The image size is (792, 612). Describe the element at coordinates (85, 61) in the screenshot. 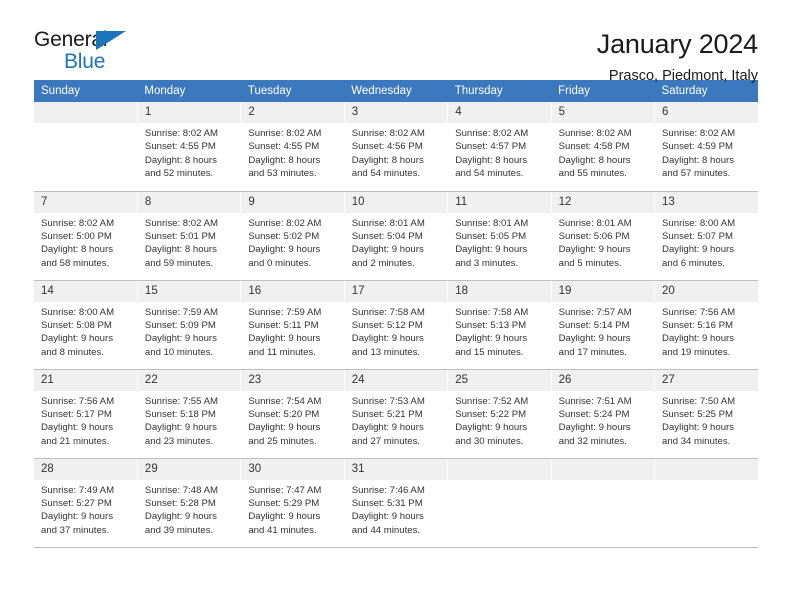

I see `logo-text-blue: Blue` at that location.